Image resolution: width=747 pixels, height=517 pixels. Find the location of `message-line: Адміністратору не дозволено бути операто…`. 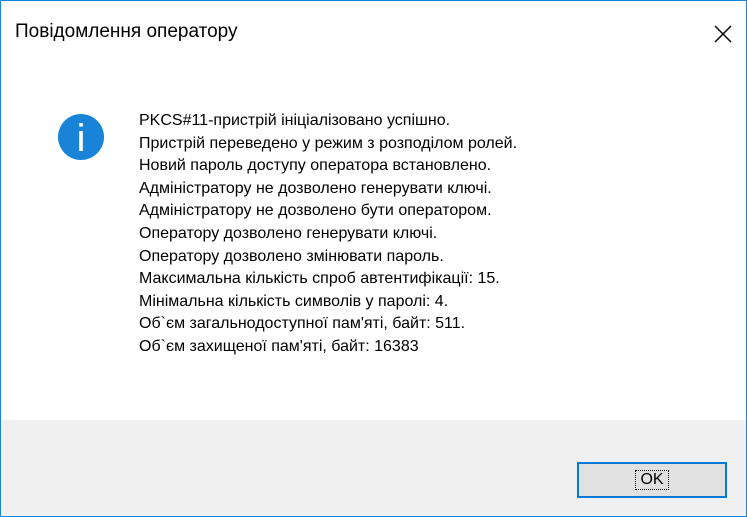

message-line: Адміністратору не дозволено бути операто… is located at coordinates (315, 211).